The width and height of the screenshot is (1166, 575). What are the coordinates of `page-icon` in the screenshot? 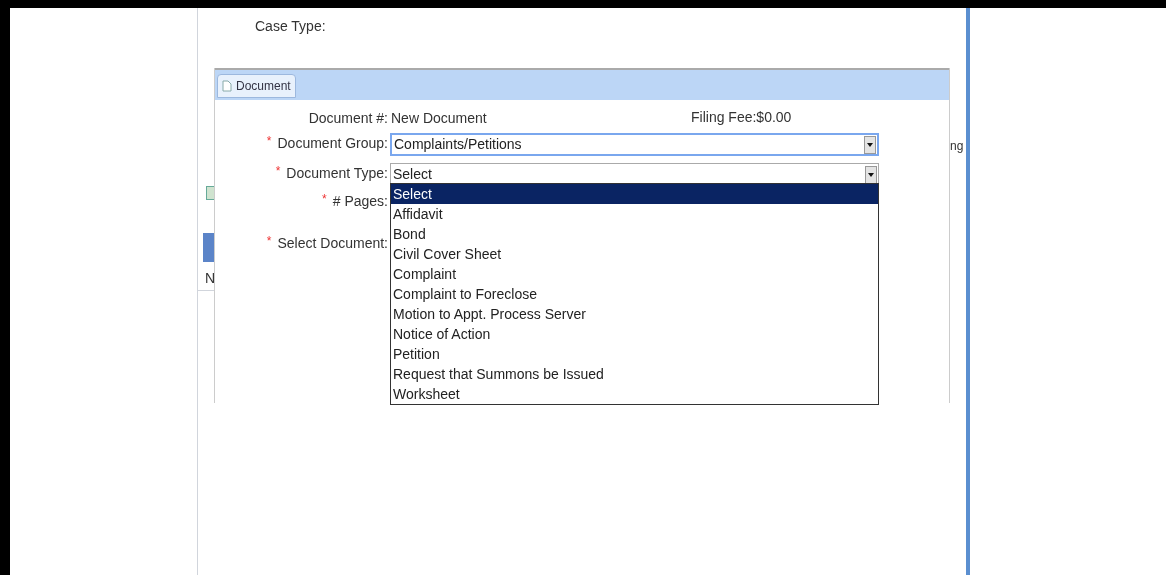 It's located at (227, 86).